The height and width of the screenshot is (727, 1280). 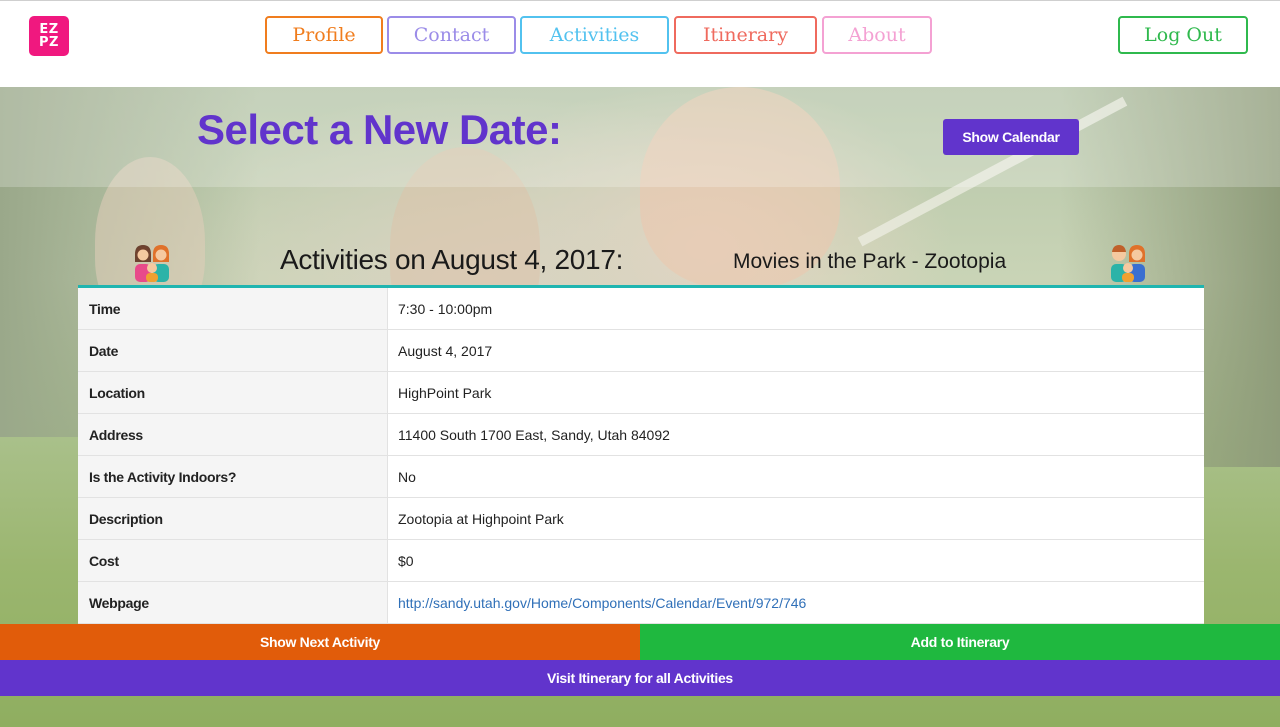 What do you see at coordinates (877, 35) in the screenshot?
I see `nav-about-button: About` at bounding box center [877, 35].